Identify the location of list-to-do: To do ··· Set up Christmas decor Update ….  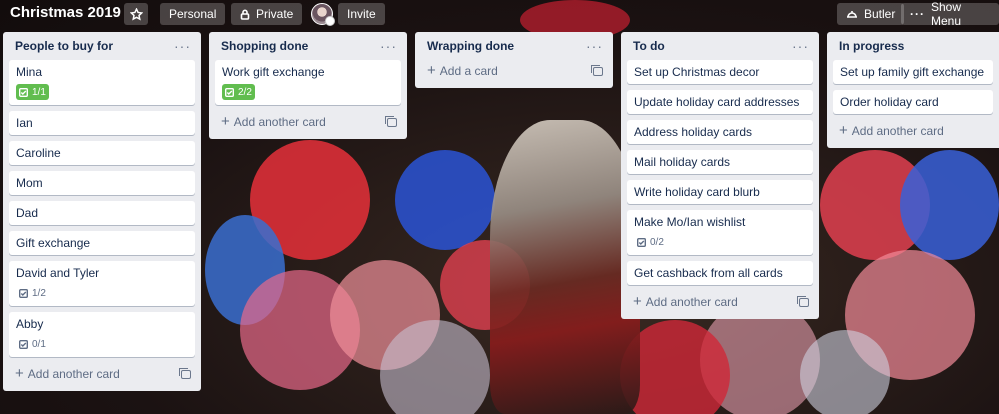
(720, 175).